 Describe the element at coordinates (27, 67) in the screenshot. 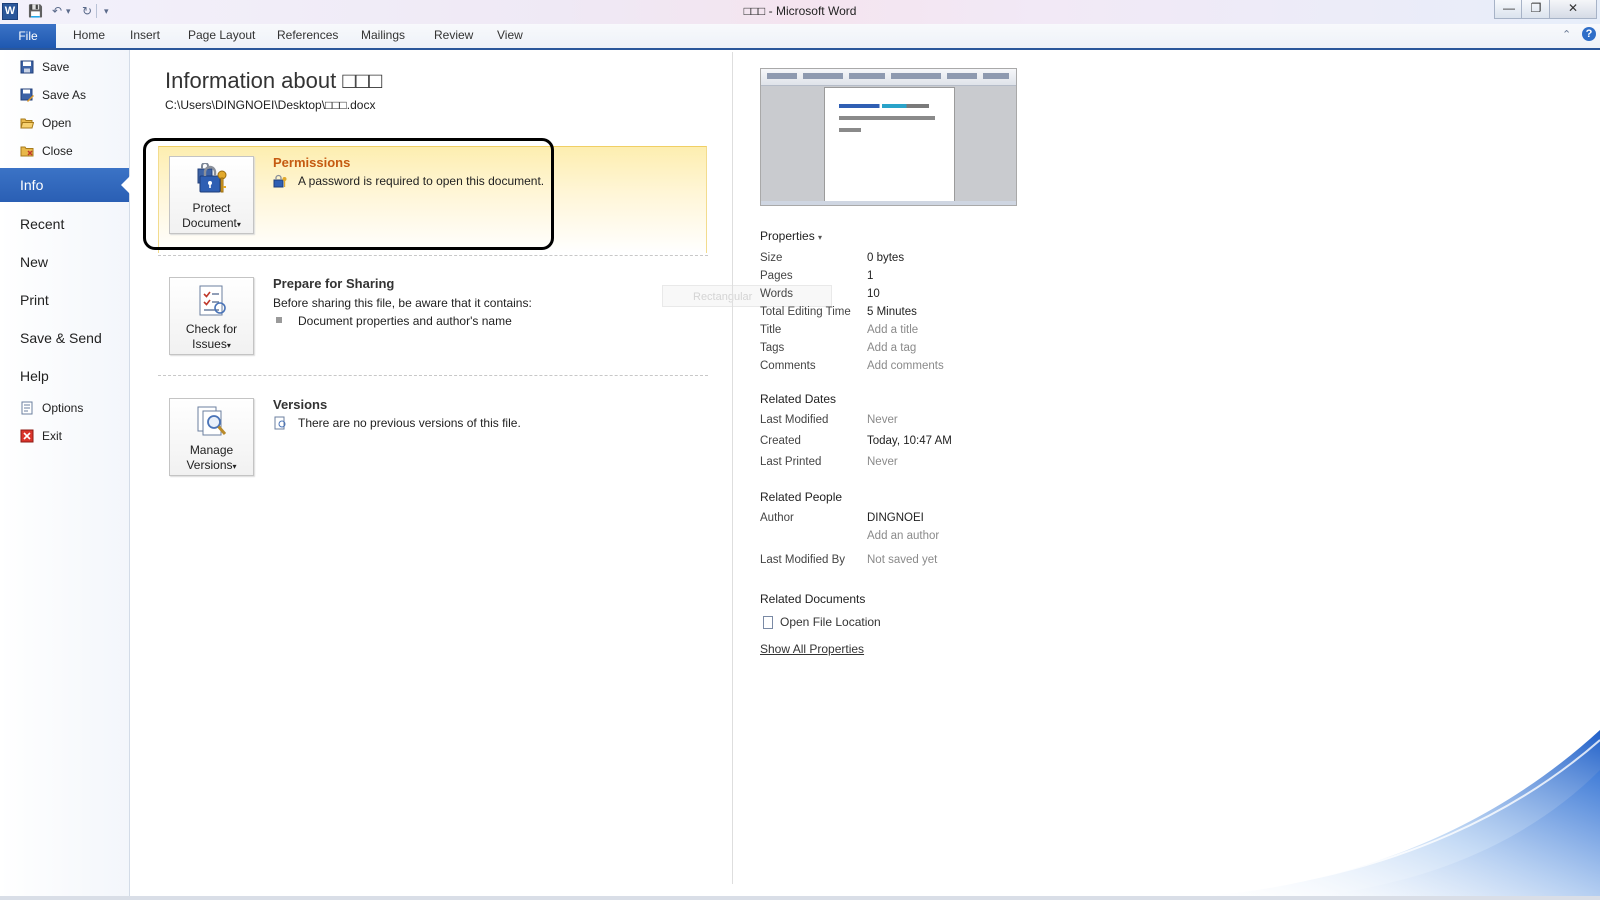

I see `save-icon` at that location.